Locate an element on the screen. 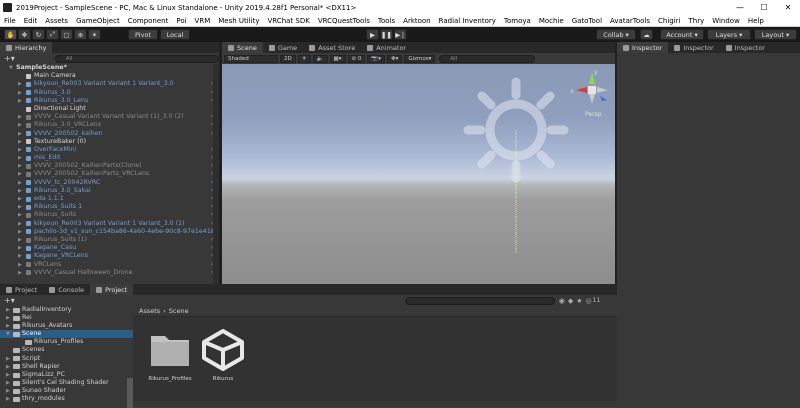  orientation-gizmo: y x Persp is located at coordinates (592, 96).